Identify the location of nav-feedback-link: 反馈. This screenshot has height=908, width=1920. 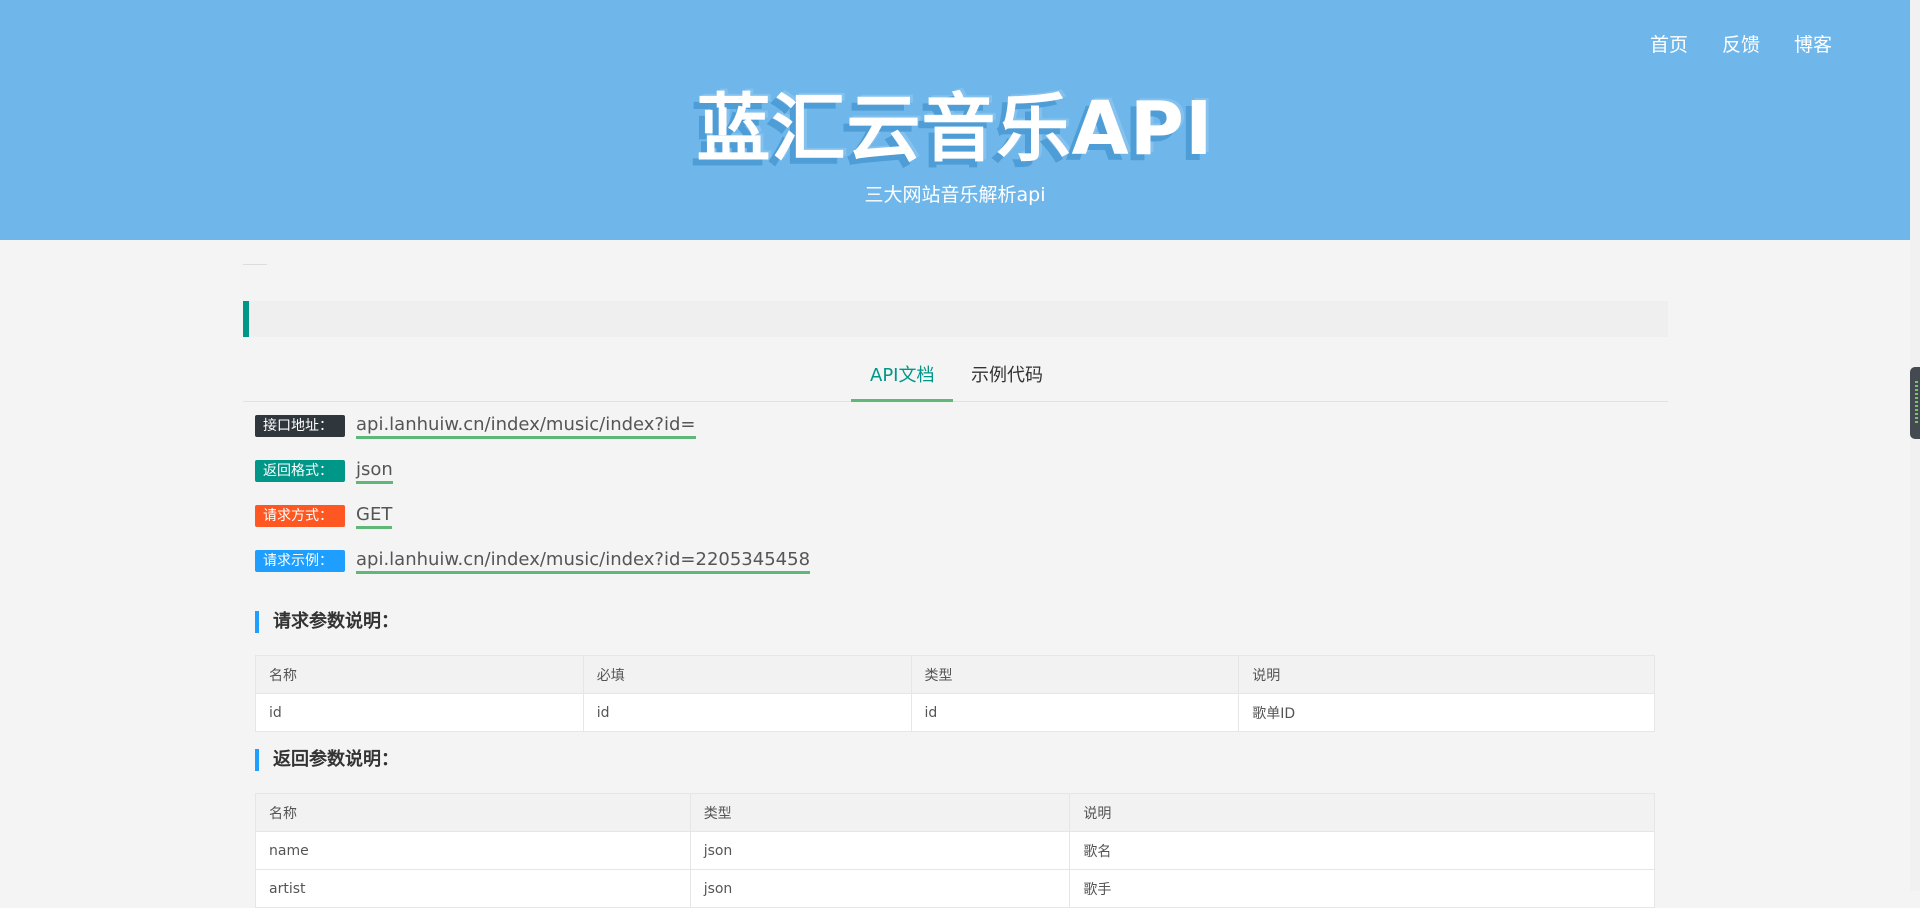
(1741, 43).